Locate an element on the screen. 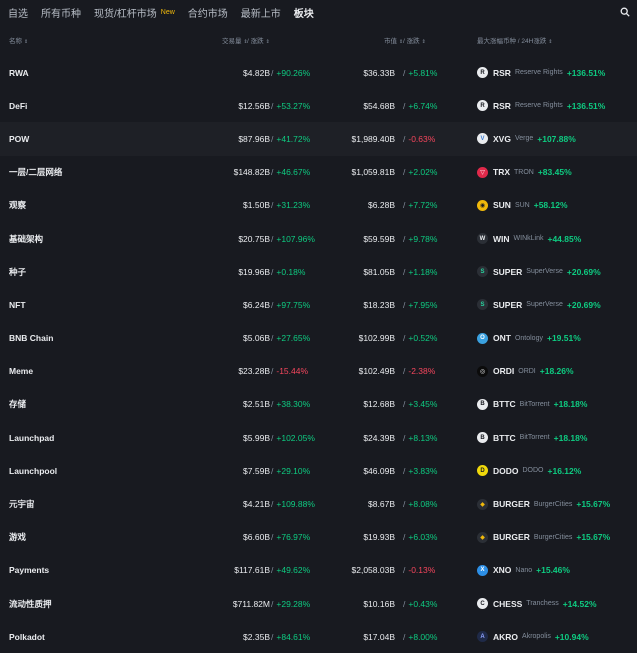  mcap-change-value: +0.52% is located at coordinates (423, 338).